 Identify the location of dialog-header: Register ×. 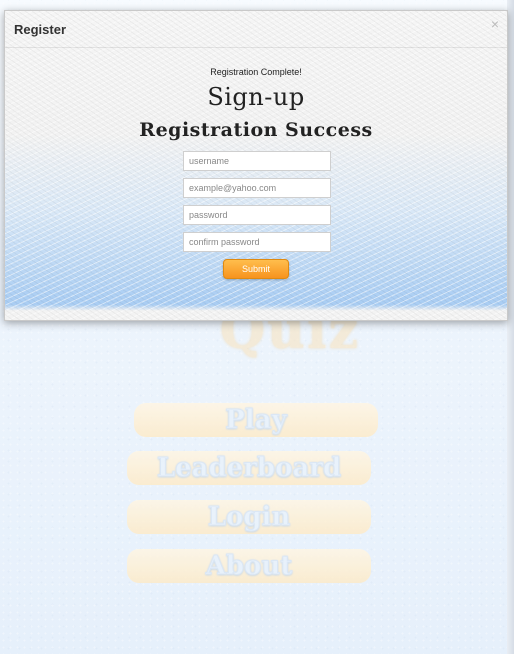
(256, 29).